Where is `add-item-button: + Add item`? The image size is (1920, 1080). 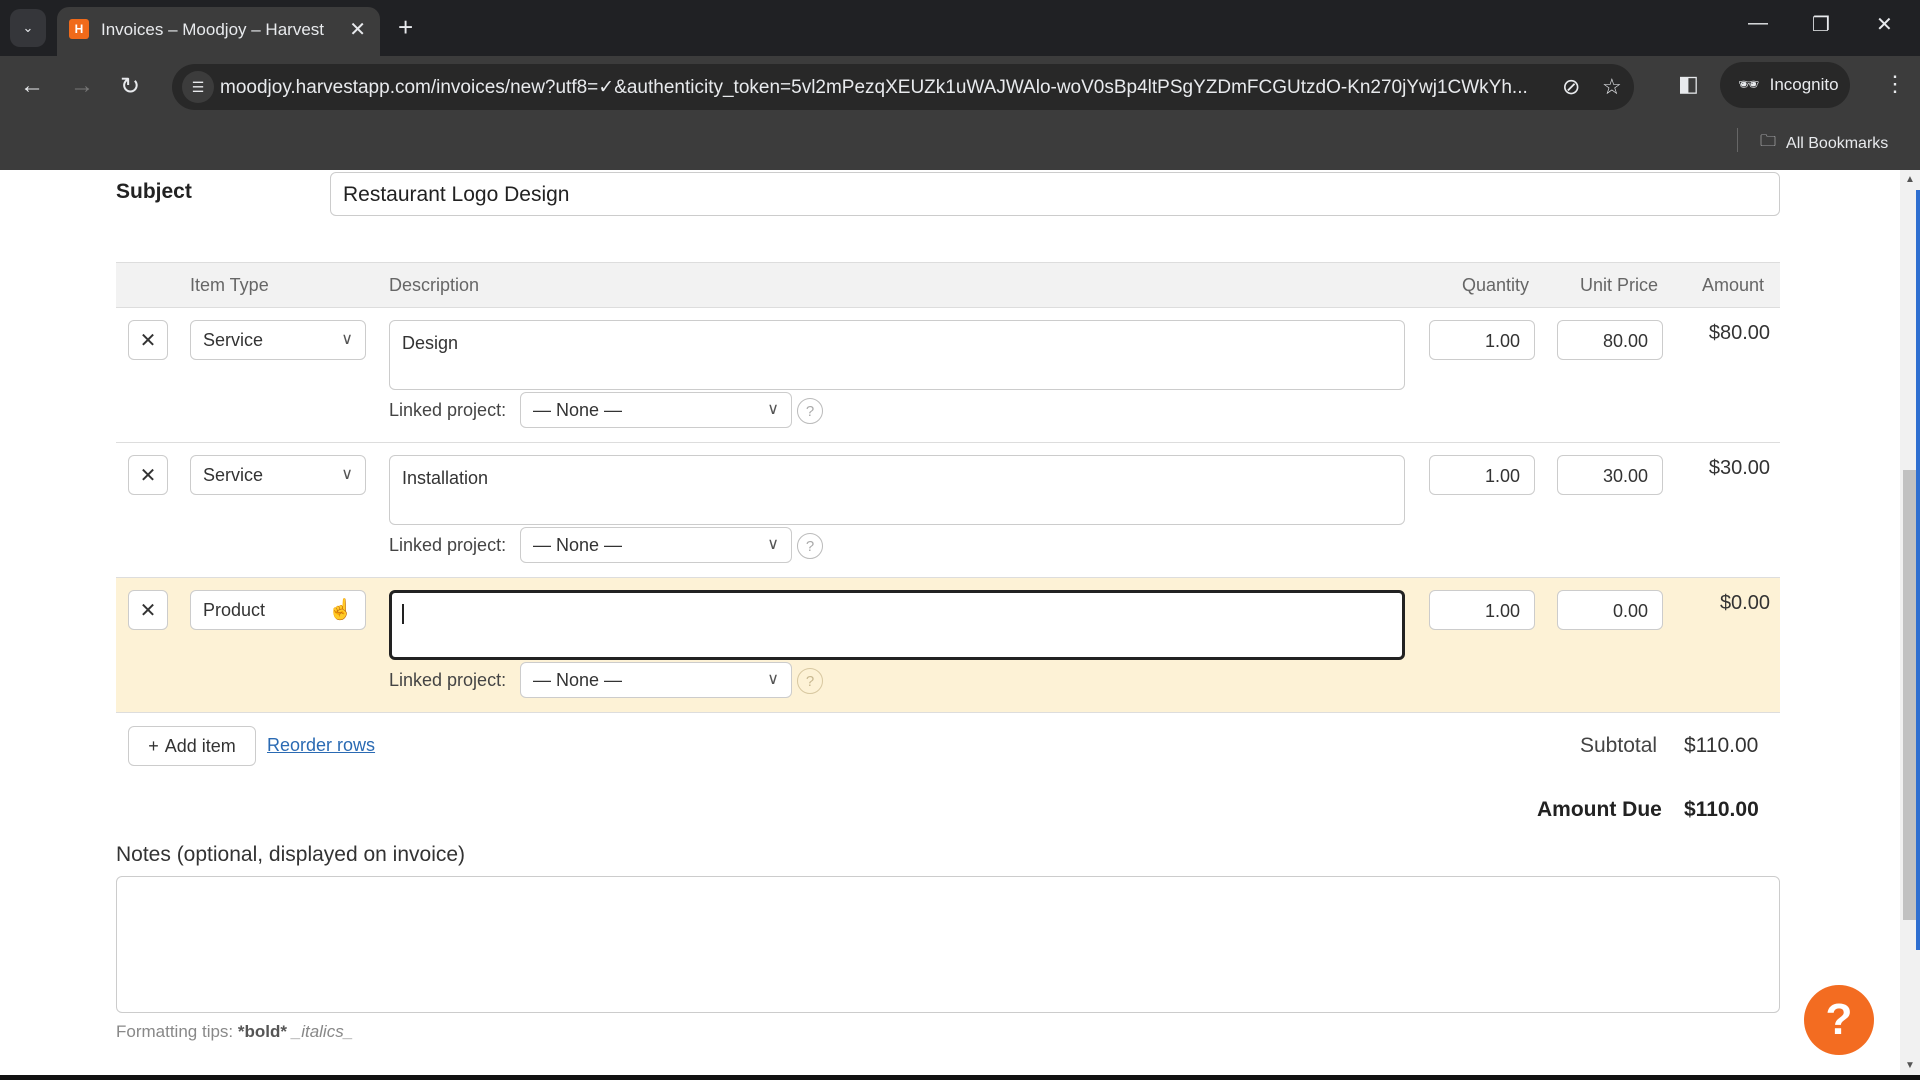
add-item-button: + Add item is located at coordinates (192, 746).